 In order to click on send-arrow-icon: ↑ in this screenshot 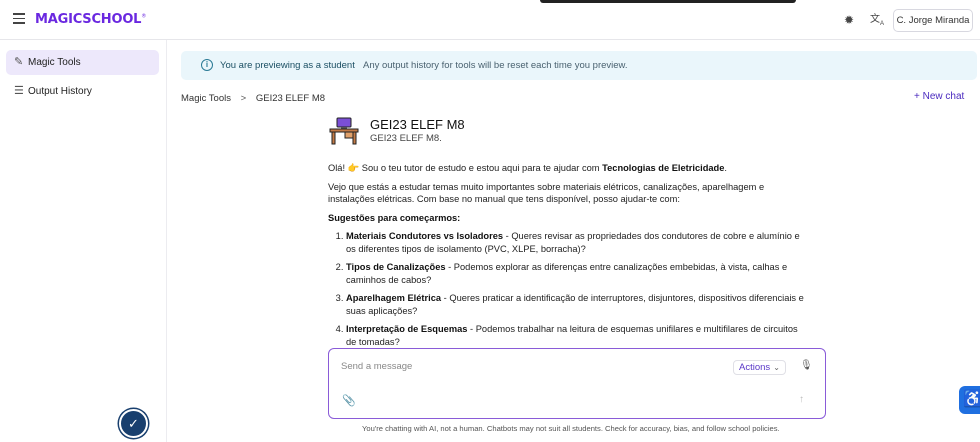, I will do `click(801, 399)`.